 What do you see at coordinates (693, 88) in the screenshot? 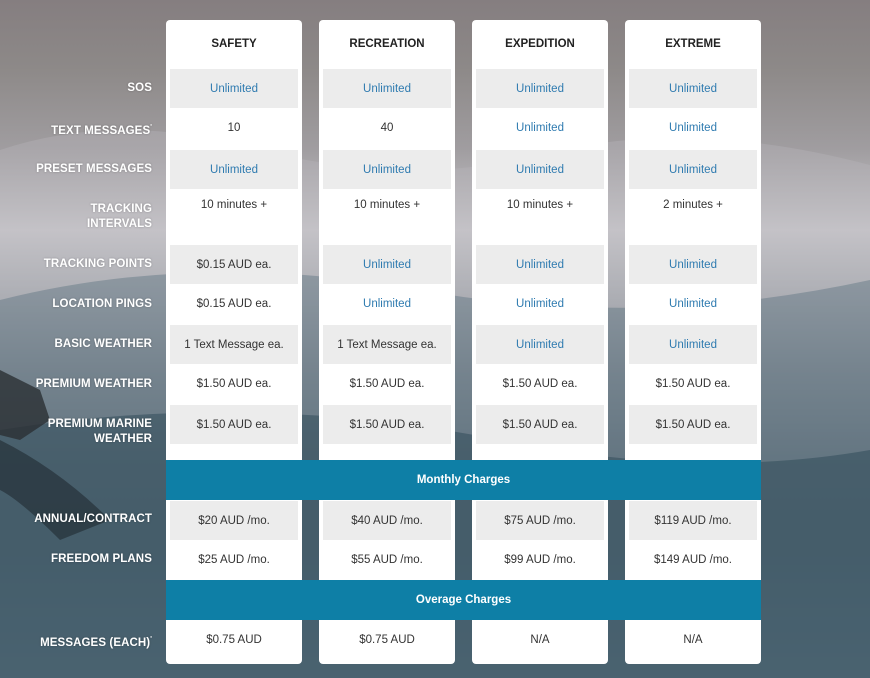
I see `cell-extreme-sos: Unlimited` at bounding box center [693, 88].